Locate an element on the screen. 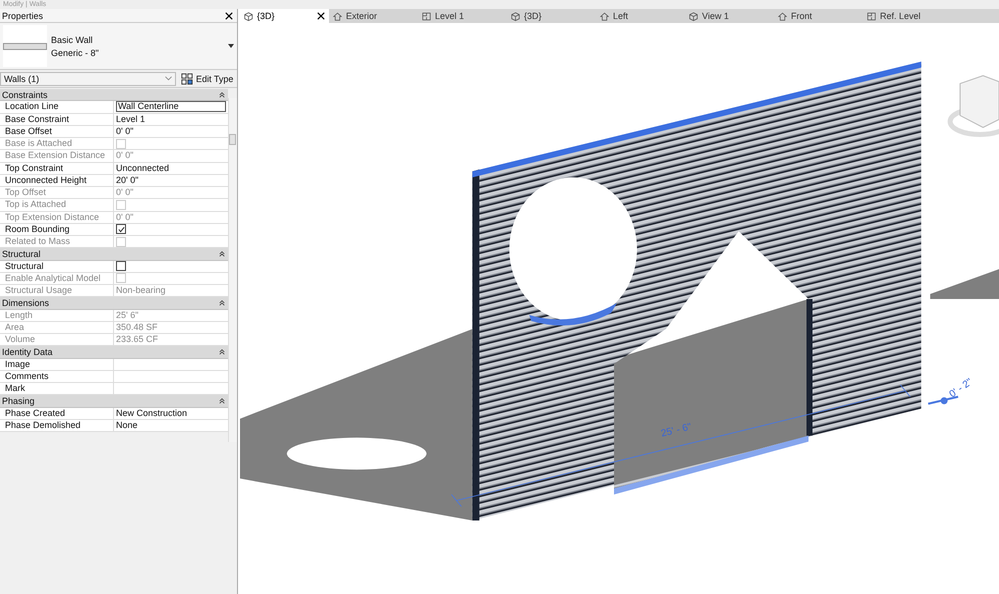 Image resolution: width=999 pixels, height=594 pixels. dimension-label: 25' - 6" is located at coordinates (676, 431).